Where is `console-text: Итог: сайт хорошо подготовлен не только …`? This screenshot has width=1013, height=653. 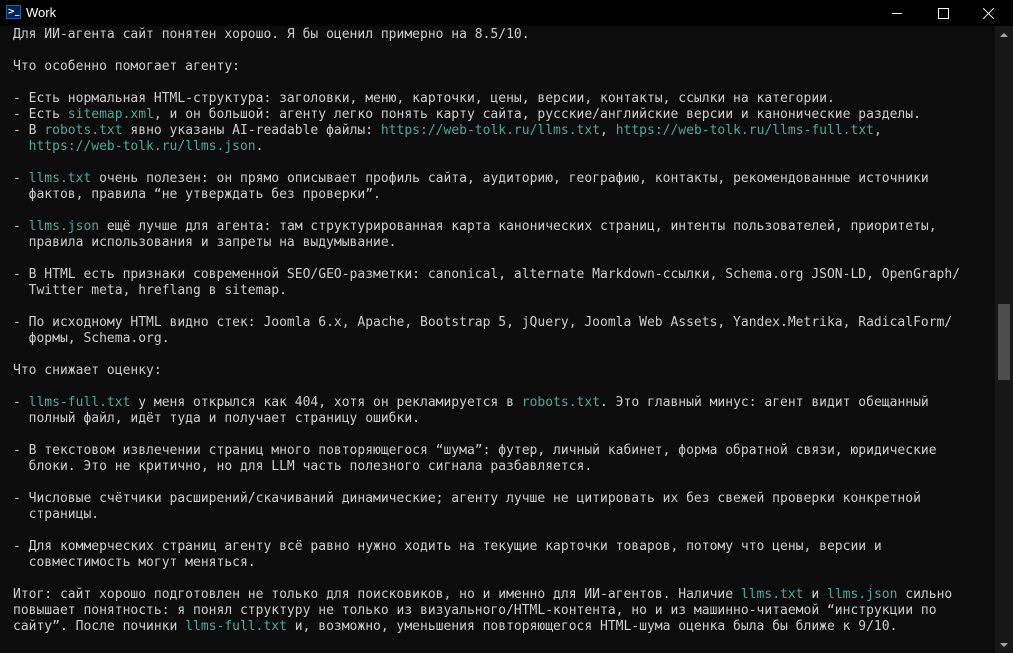
console-text: Итог: сайт хорошо подготовлен не только … is located at coordinates (377, 594).